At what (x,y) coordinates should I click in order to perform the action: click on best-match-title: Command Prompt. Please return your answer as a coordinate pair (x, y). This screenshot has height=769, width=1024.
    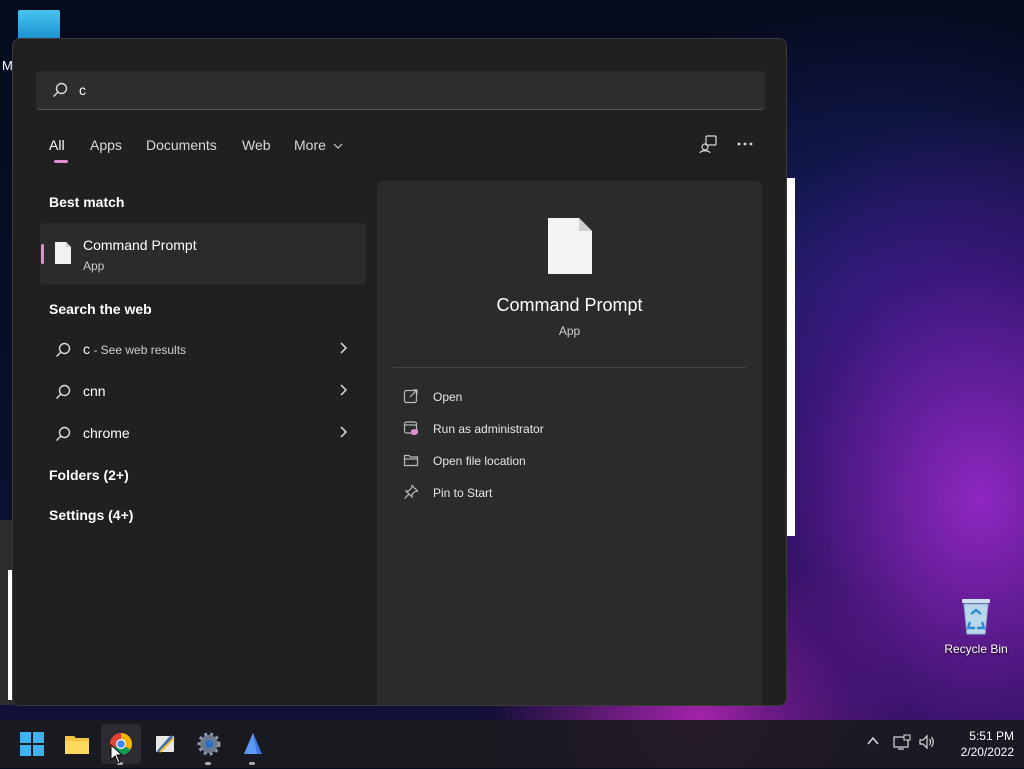
    Looking at the image, I should click on (140, 245).